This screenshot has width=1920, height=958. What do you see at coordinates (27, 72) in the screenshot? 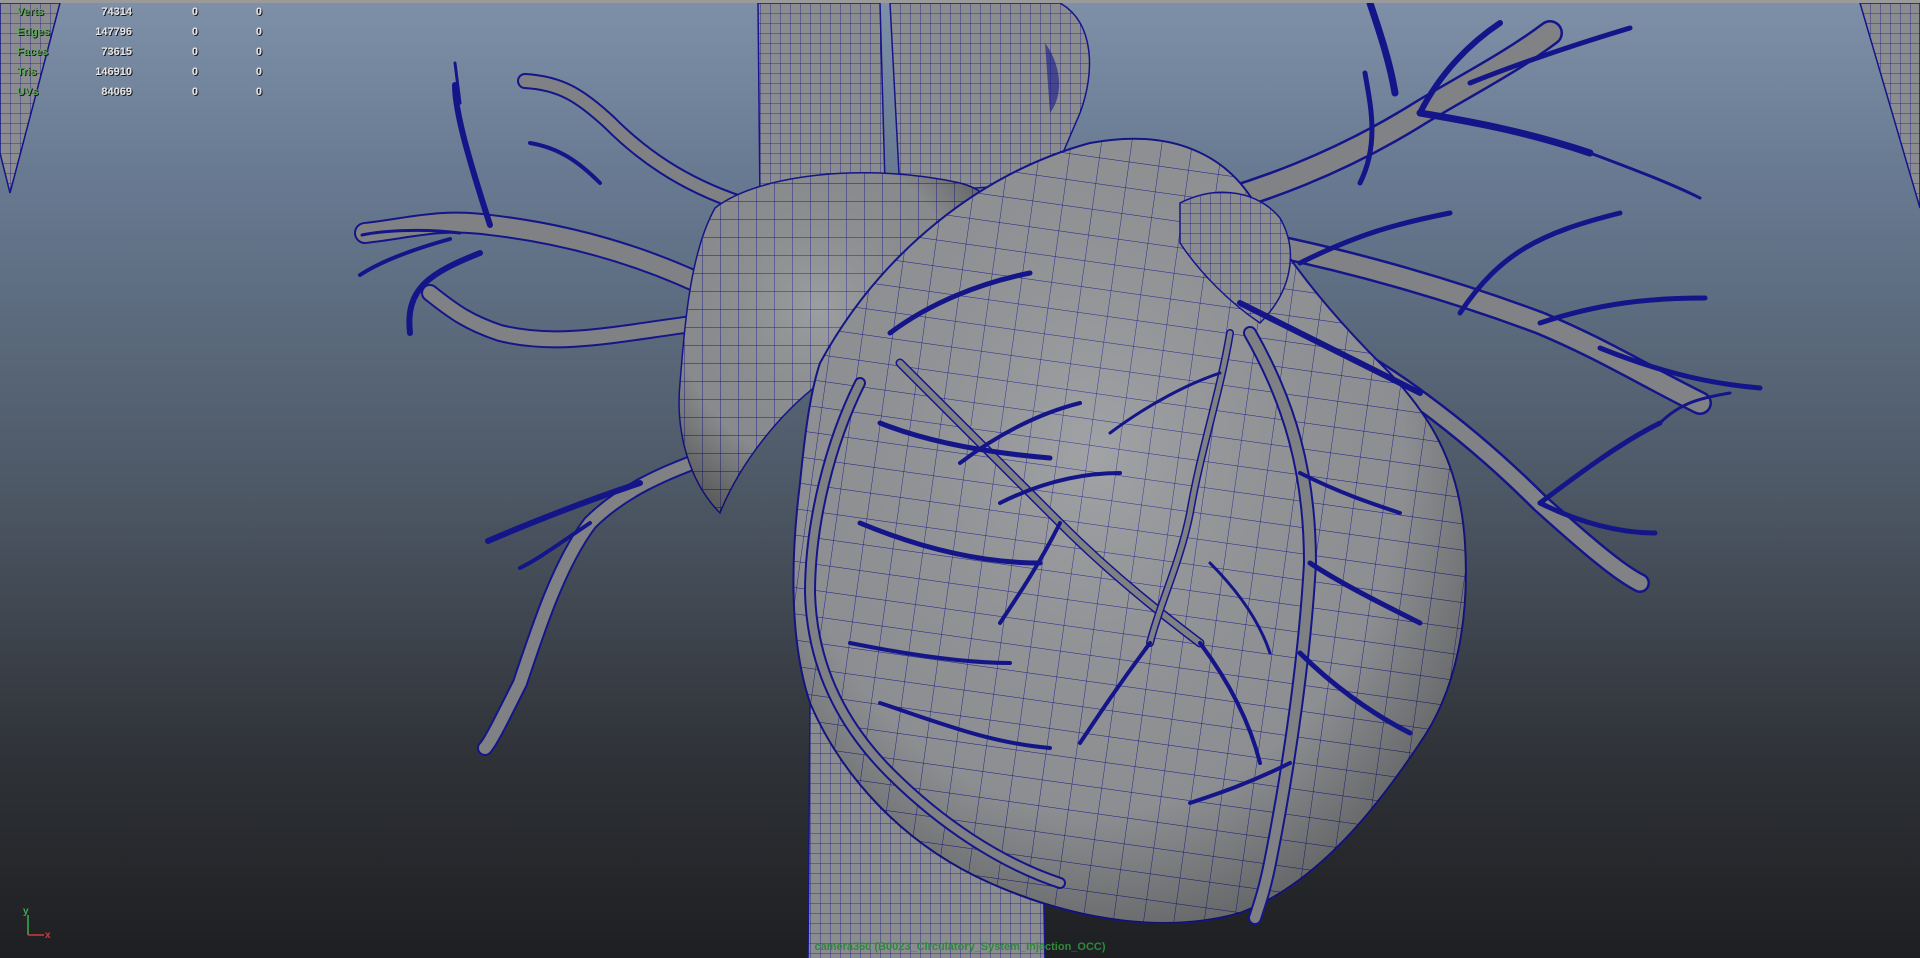
I see `hud-label: Tris` at bounding box center [27, 72].